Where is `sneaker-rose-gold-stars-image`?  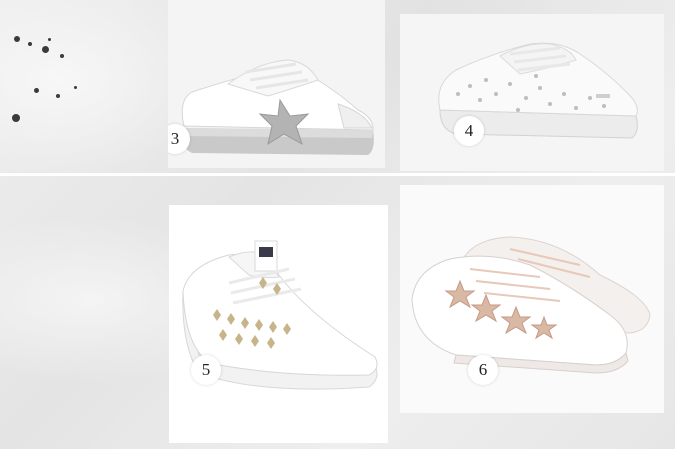
sneaker-rose-gold-stars-image is located at coordinates (531, 305).